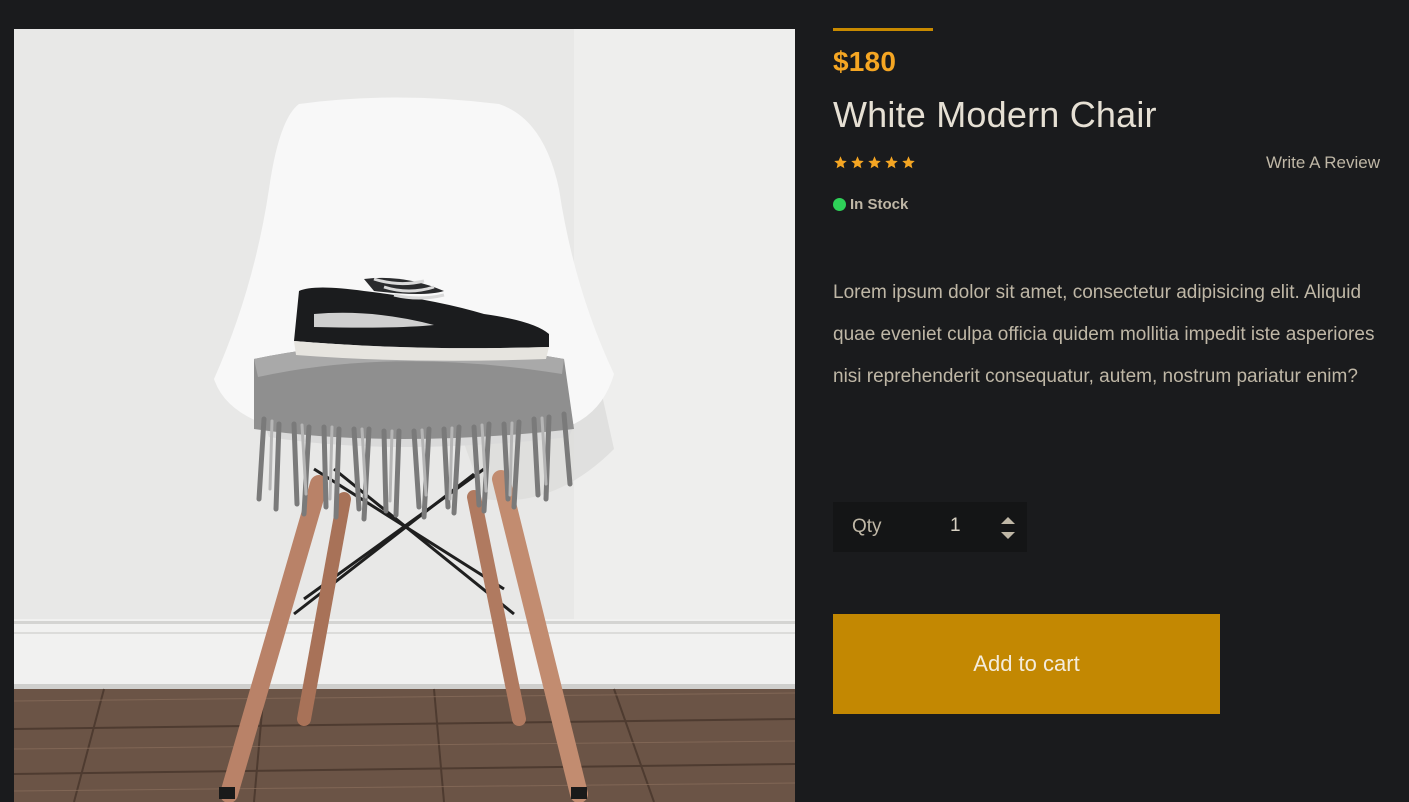 The width and height of the screenshot is (1409, 802). What do you see at coordinates (865, 61) in the screenshot?
I see `product-price: $180` at bounding box center [865, 61].